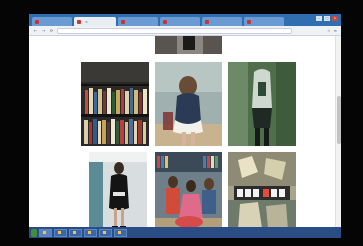 This screenshot has width=363, height=246. What do you see at coordinates (319, 18) in the screenshot?
I see `minimize-icon: –` at bounding box center [319, 18].